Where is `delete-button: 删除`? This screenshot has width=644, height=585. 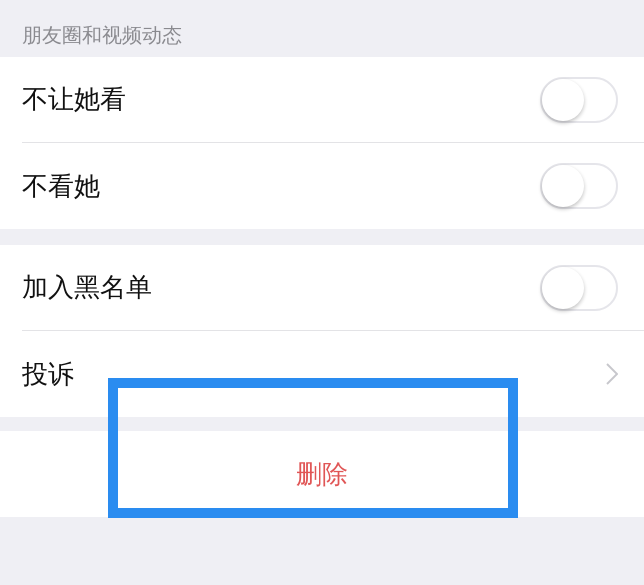 delete-button: 删除 is located at coordinates (322, 474).